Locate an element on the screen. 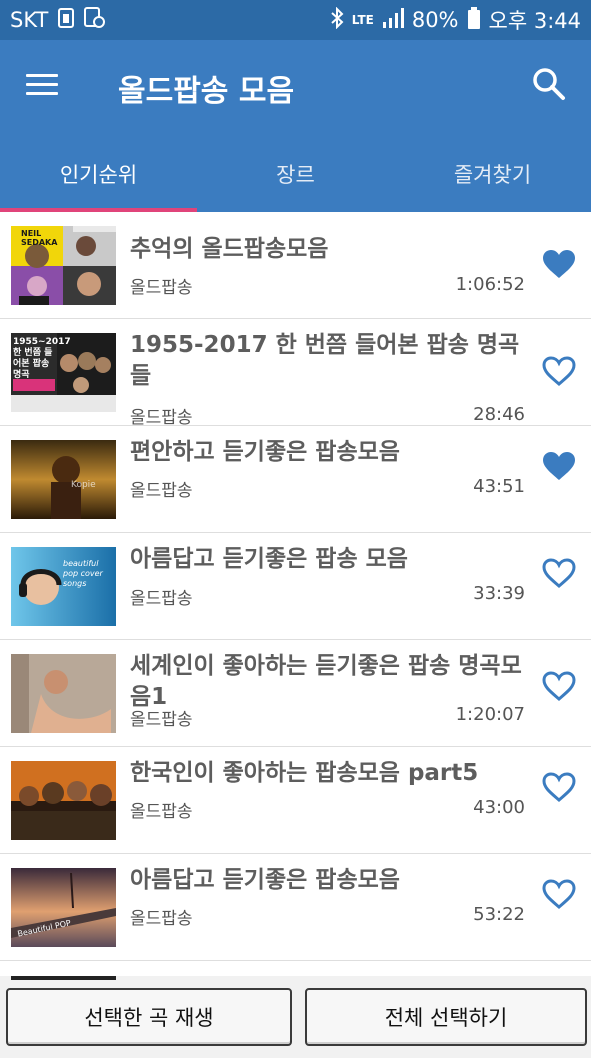  search-button is located at coordinates (551, 86).